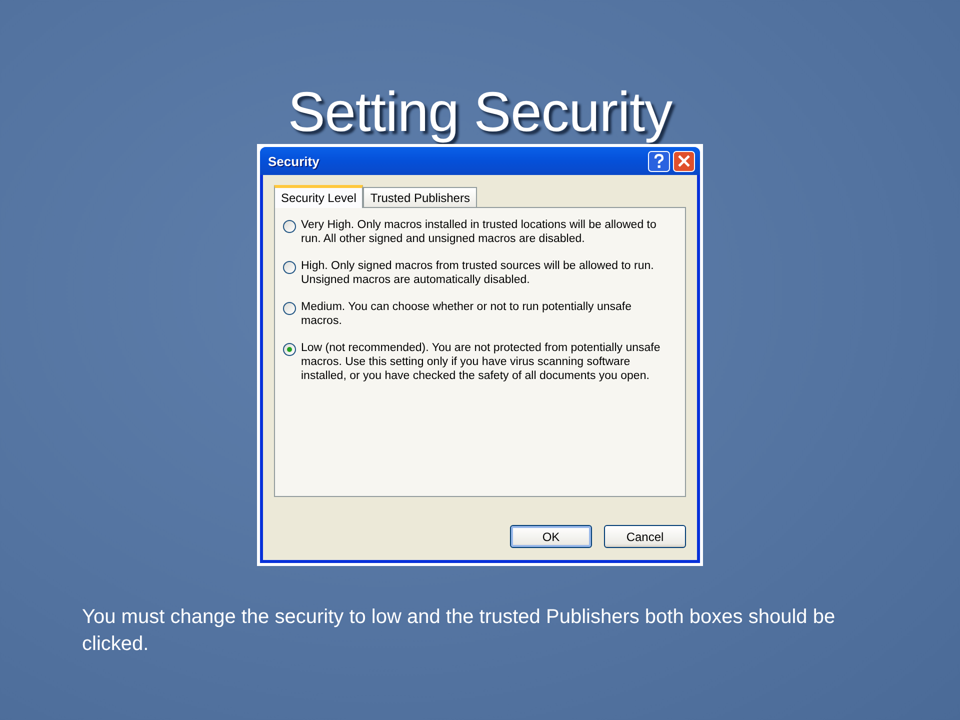 The height and width of the screenshot is (720, 960). Describe the element at coordinates (420, 197) in the screenshot. I see `tab: Trusted Publishers` at that location.